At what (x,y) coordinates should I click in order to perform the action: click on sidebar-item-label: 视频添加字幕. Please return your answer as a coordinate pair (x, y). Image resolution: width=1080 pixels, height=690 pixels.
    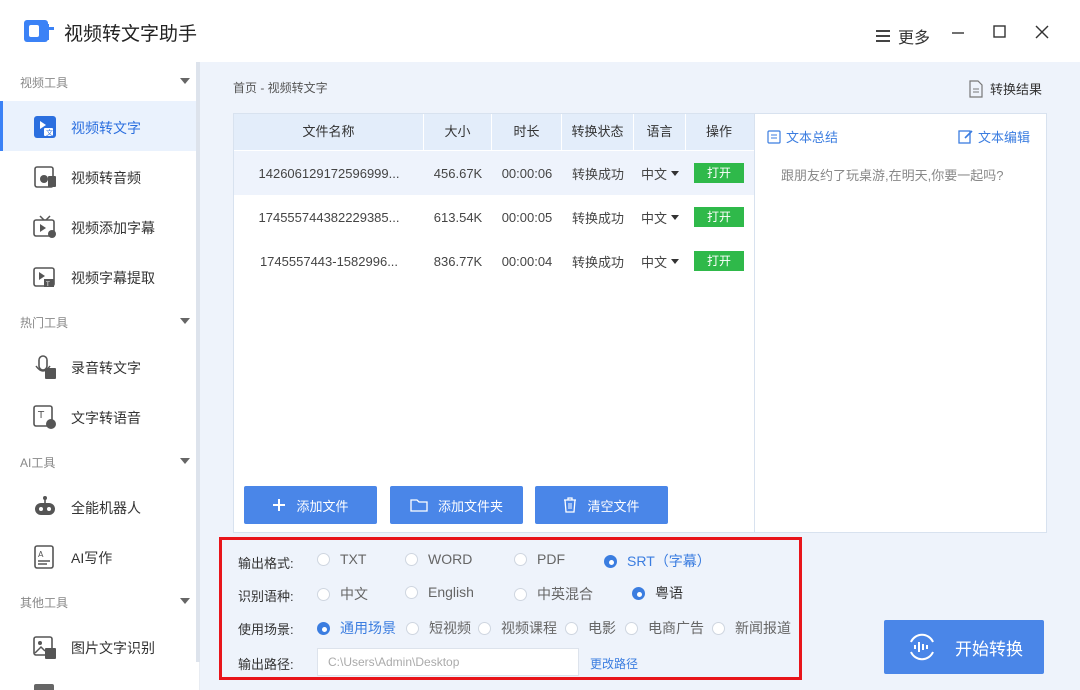
    Looking at the image, I should click on (113, 228).